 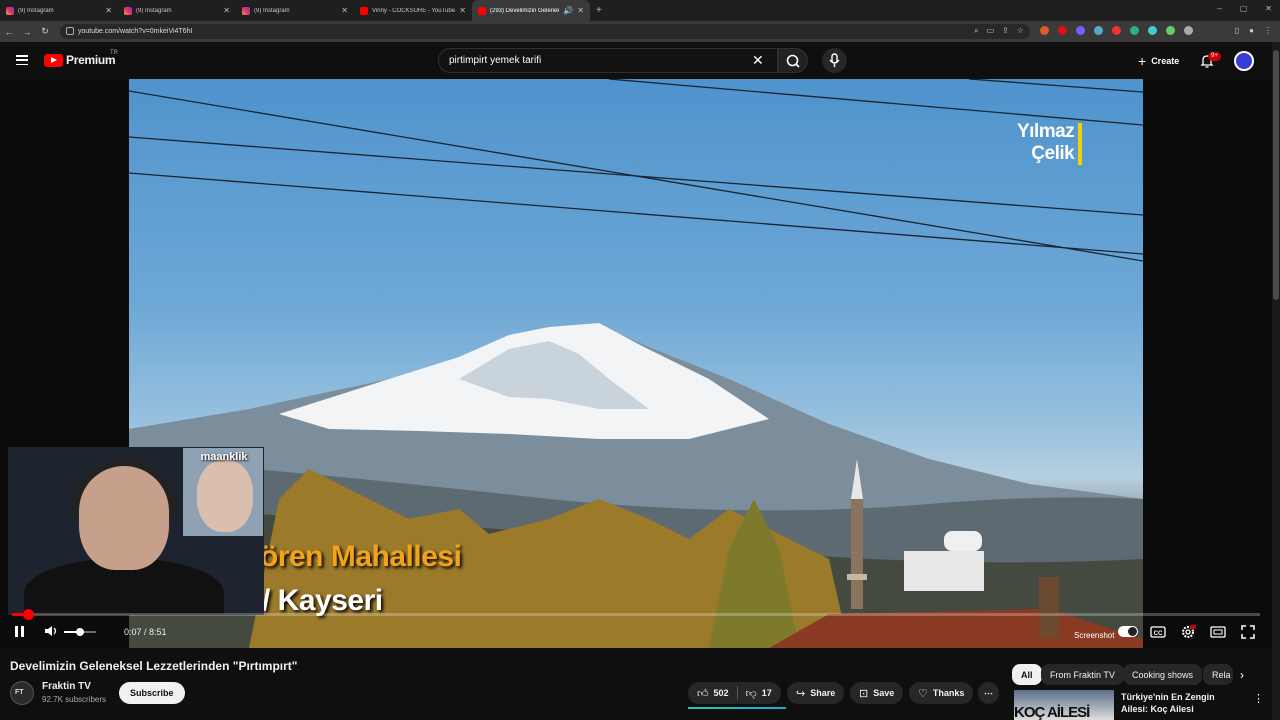 I want to click on super-thanks-icon: ♡, so click(x=923, y=693).